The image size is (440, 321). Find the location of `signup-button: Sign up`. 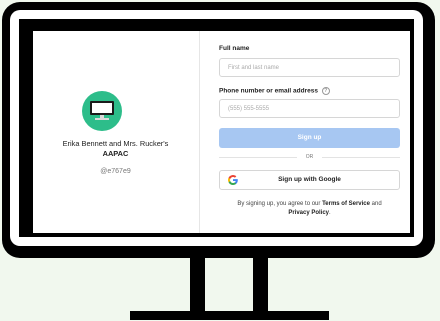

signup-button: Sign up is located at coordinates (309, 138).